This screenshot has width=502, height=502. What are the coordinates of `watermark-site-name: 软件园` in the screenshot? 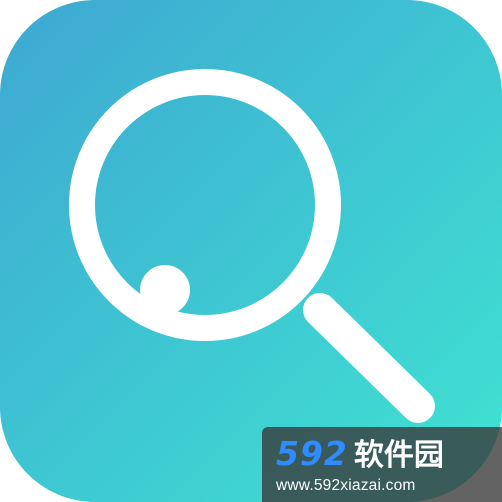 It's located at (398, 455).